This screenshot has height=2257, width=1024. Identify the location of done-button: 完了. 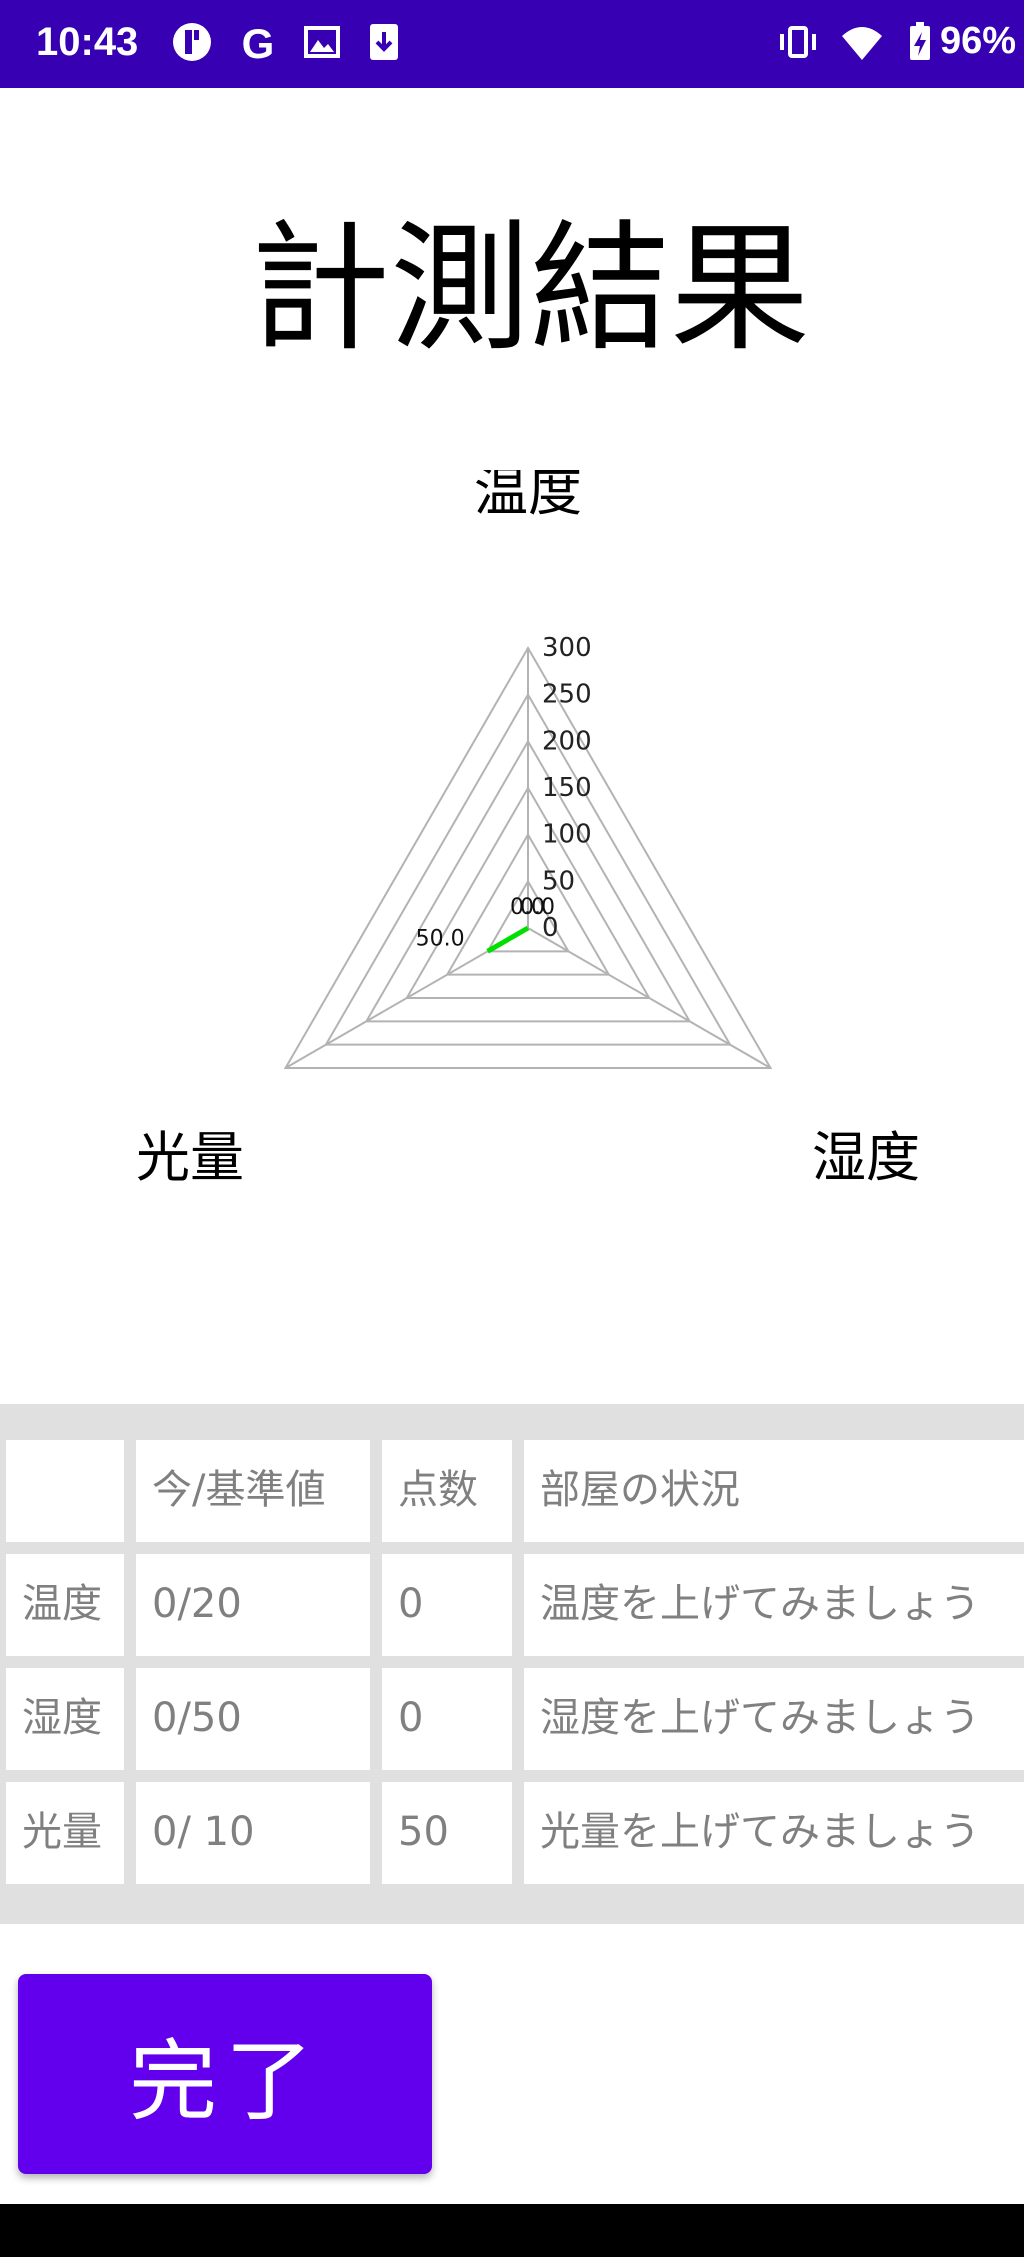
(225, 2074).